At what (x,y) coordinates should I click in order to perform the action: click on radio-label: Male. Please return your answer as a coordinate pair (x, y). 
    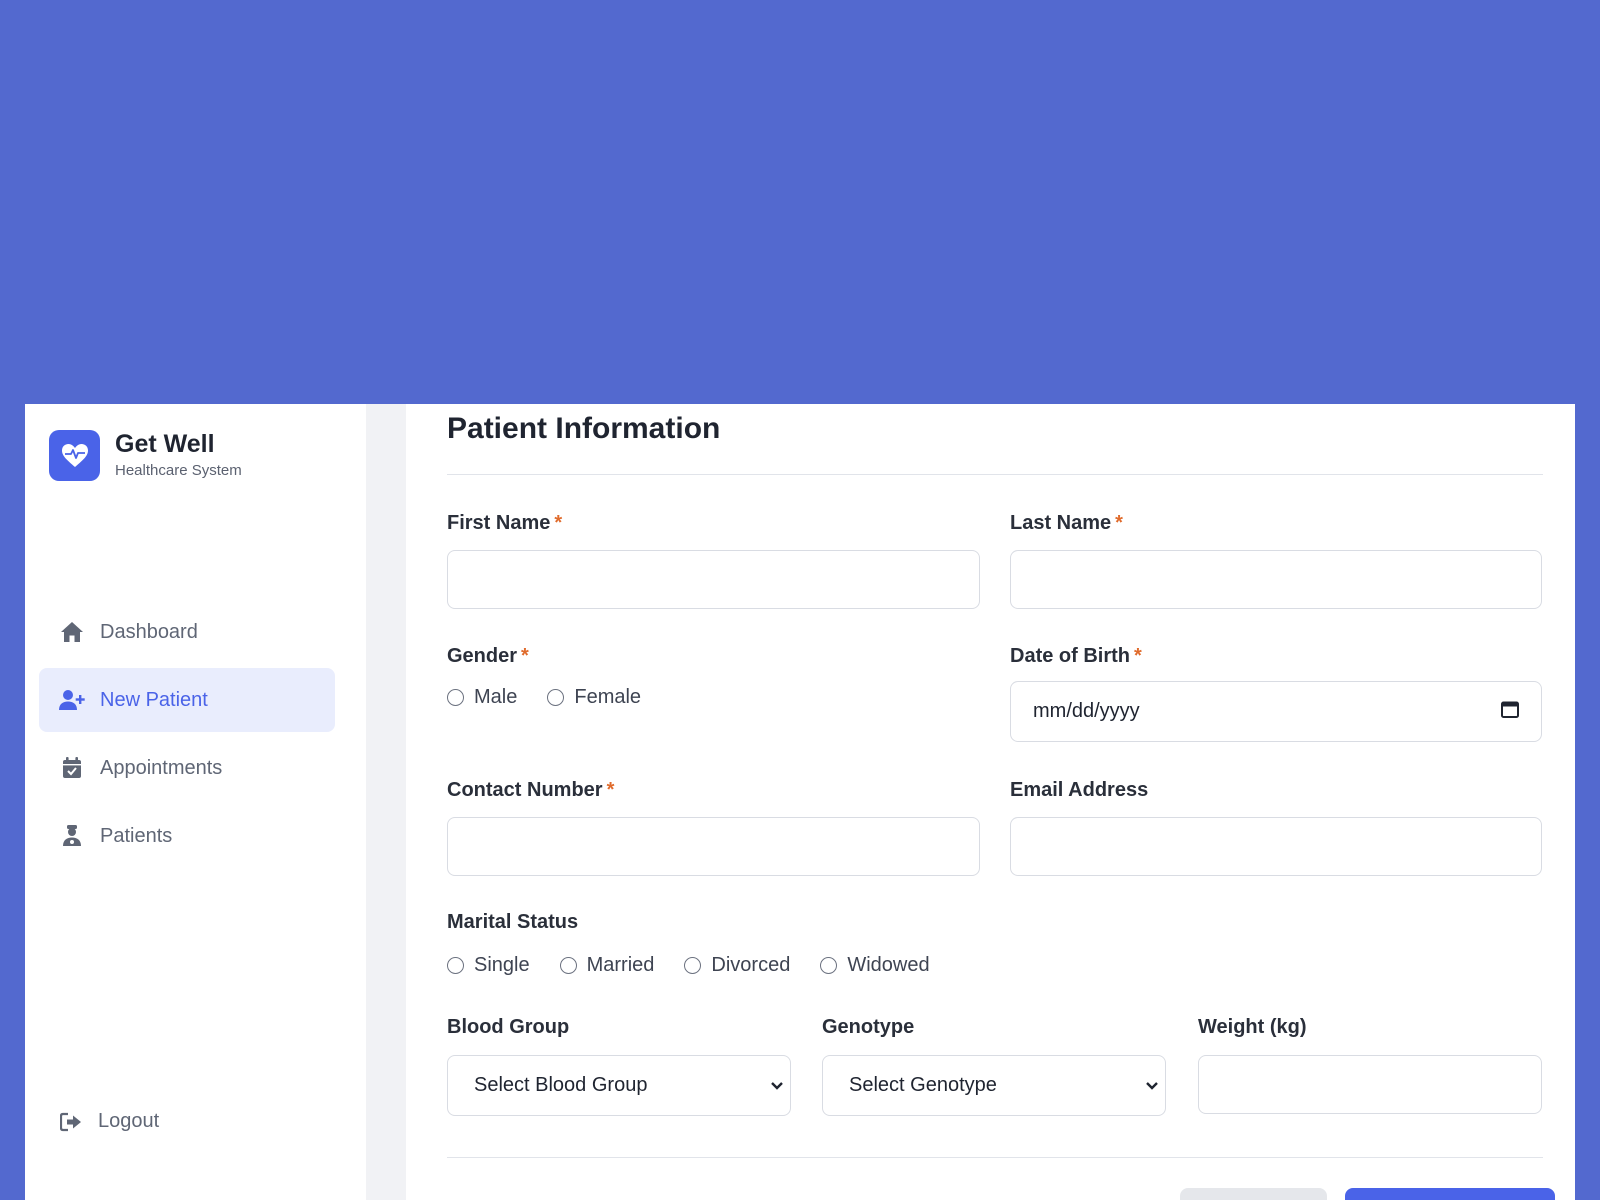
    Looking at the image, I should click on (496, 697).